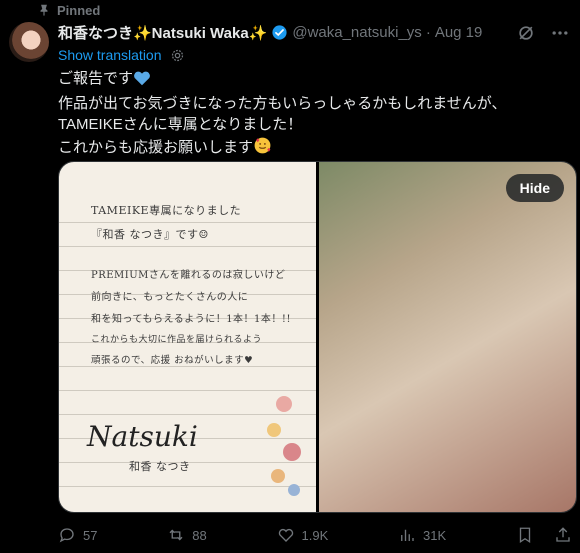 The height and width of the screenshot is (553, 580). I want to click on post-line-1: ご報告です, so click(96, 78).